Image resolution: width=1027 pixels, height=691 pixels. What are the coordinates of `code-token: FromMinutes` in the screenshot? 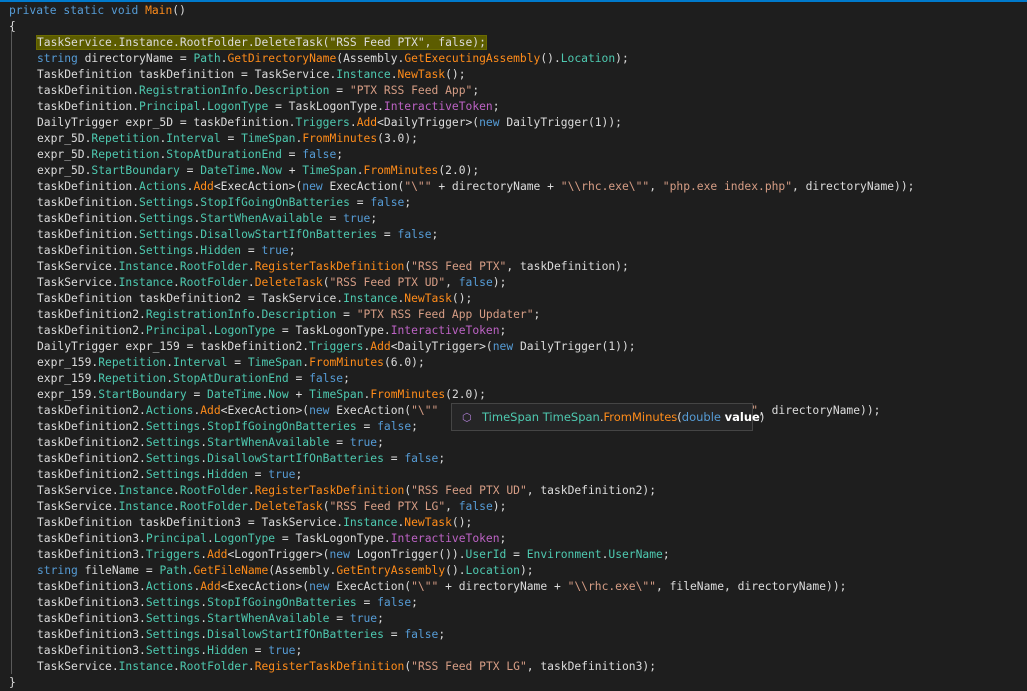 It's located at (340, 138).